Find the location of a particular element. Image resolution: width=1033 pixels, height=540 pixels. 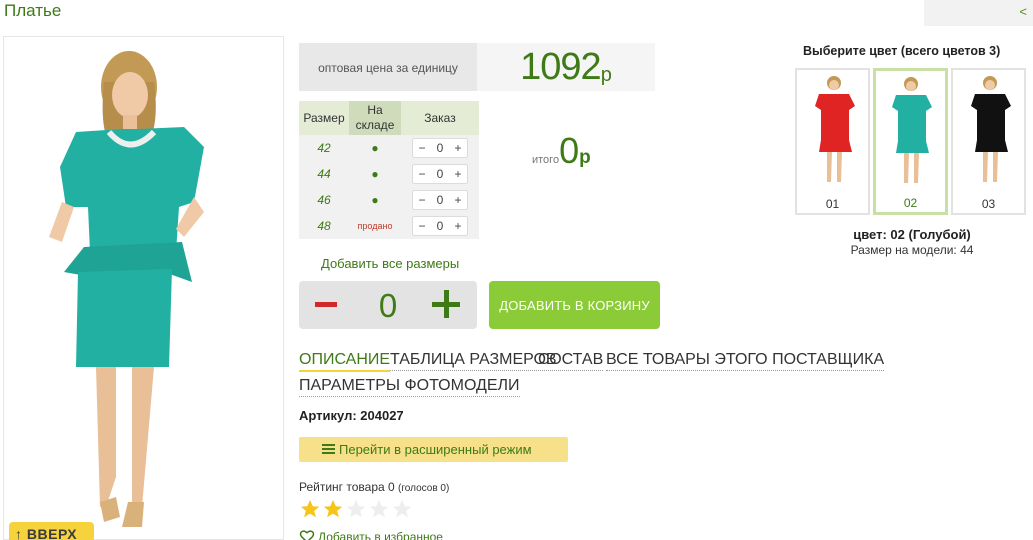

list-icon is located at coordinates (328, 449).